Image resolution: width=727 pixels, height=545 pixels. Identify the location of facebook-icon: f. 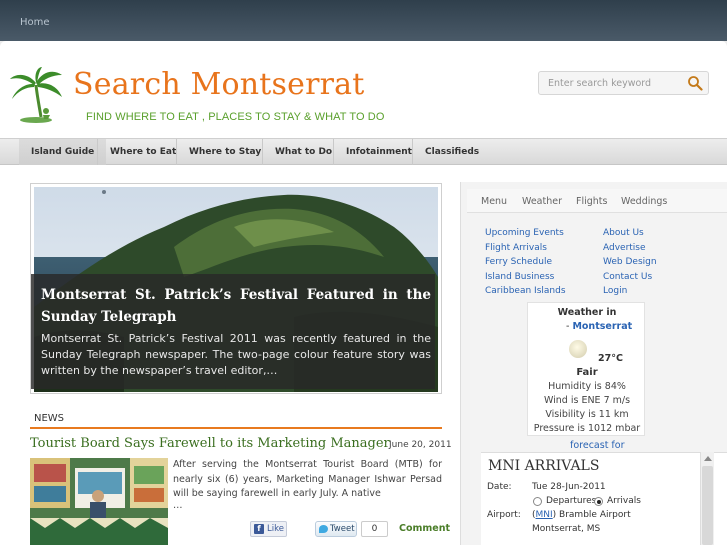
(259, 529).